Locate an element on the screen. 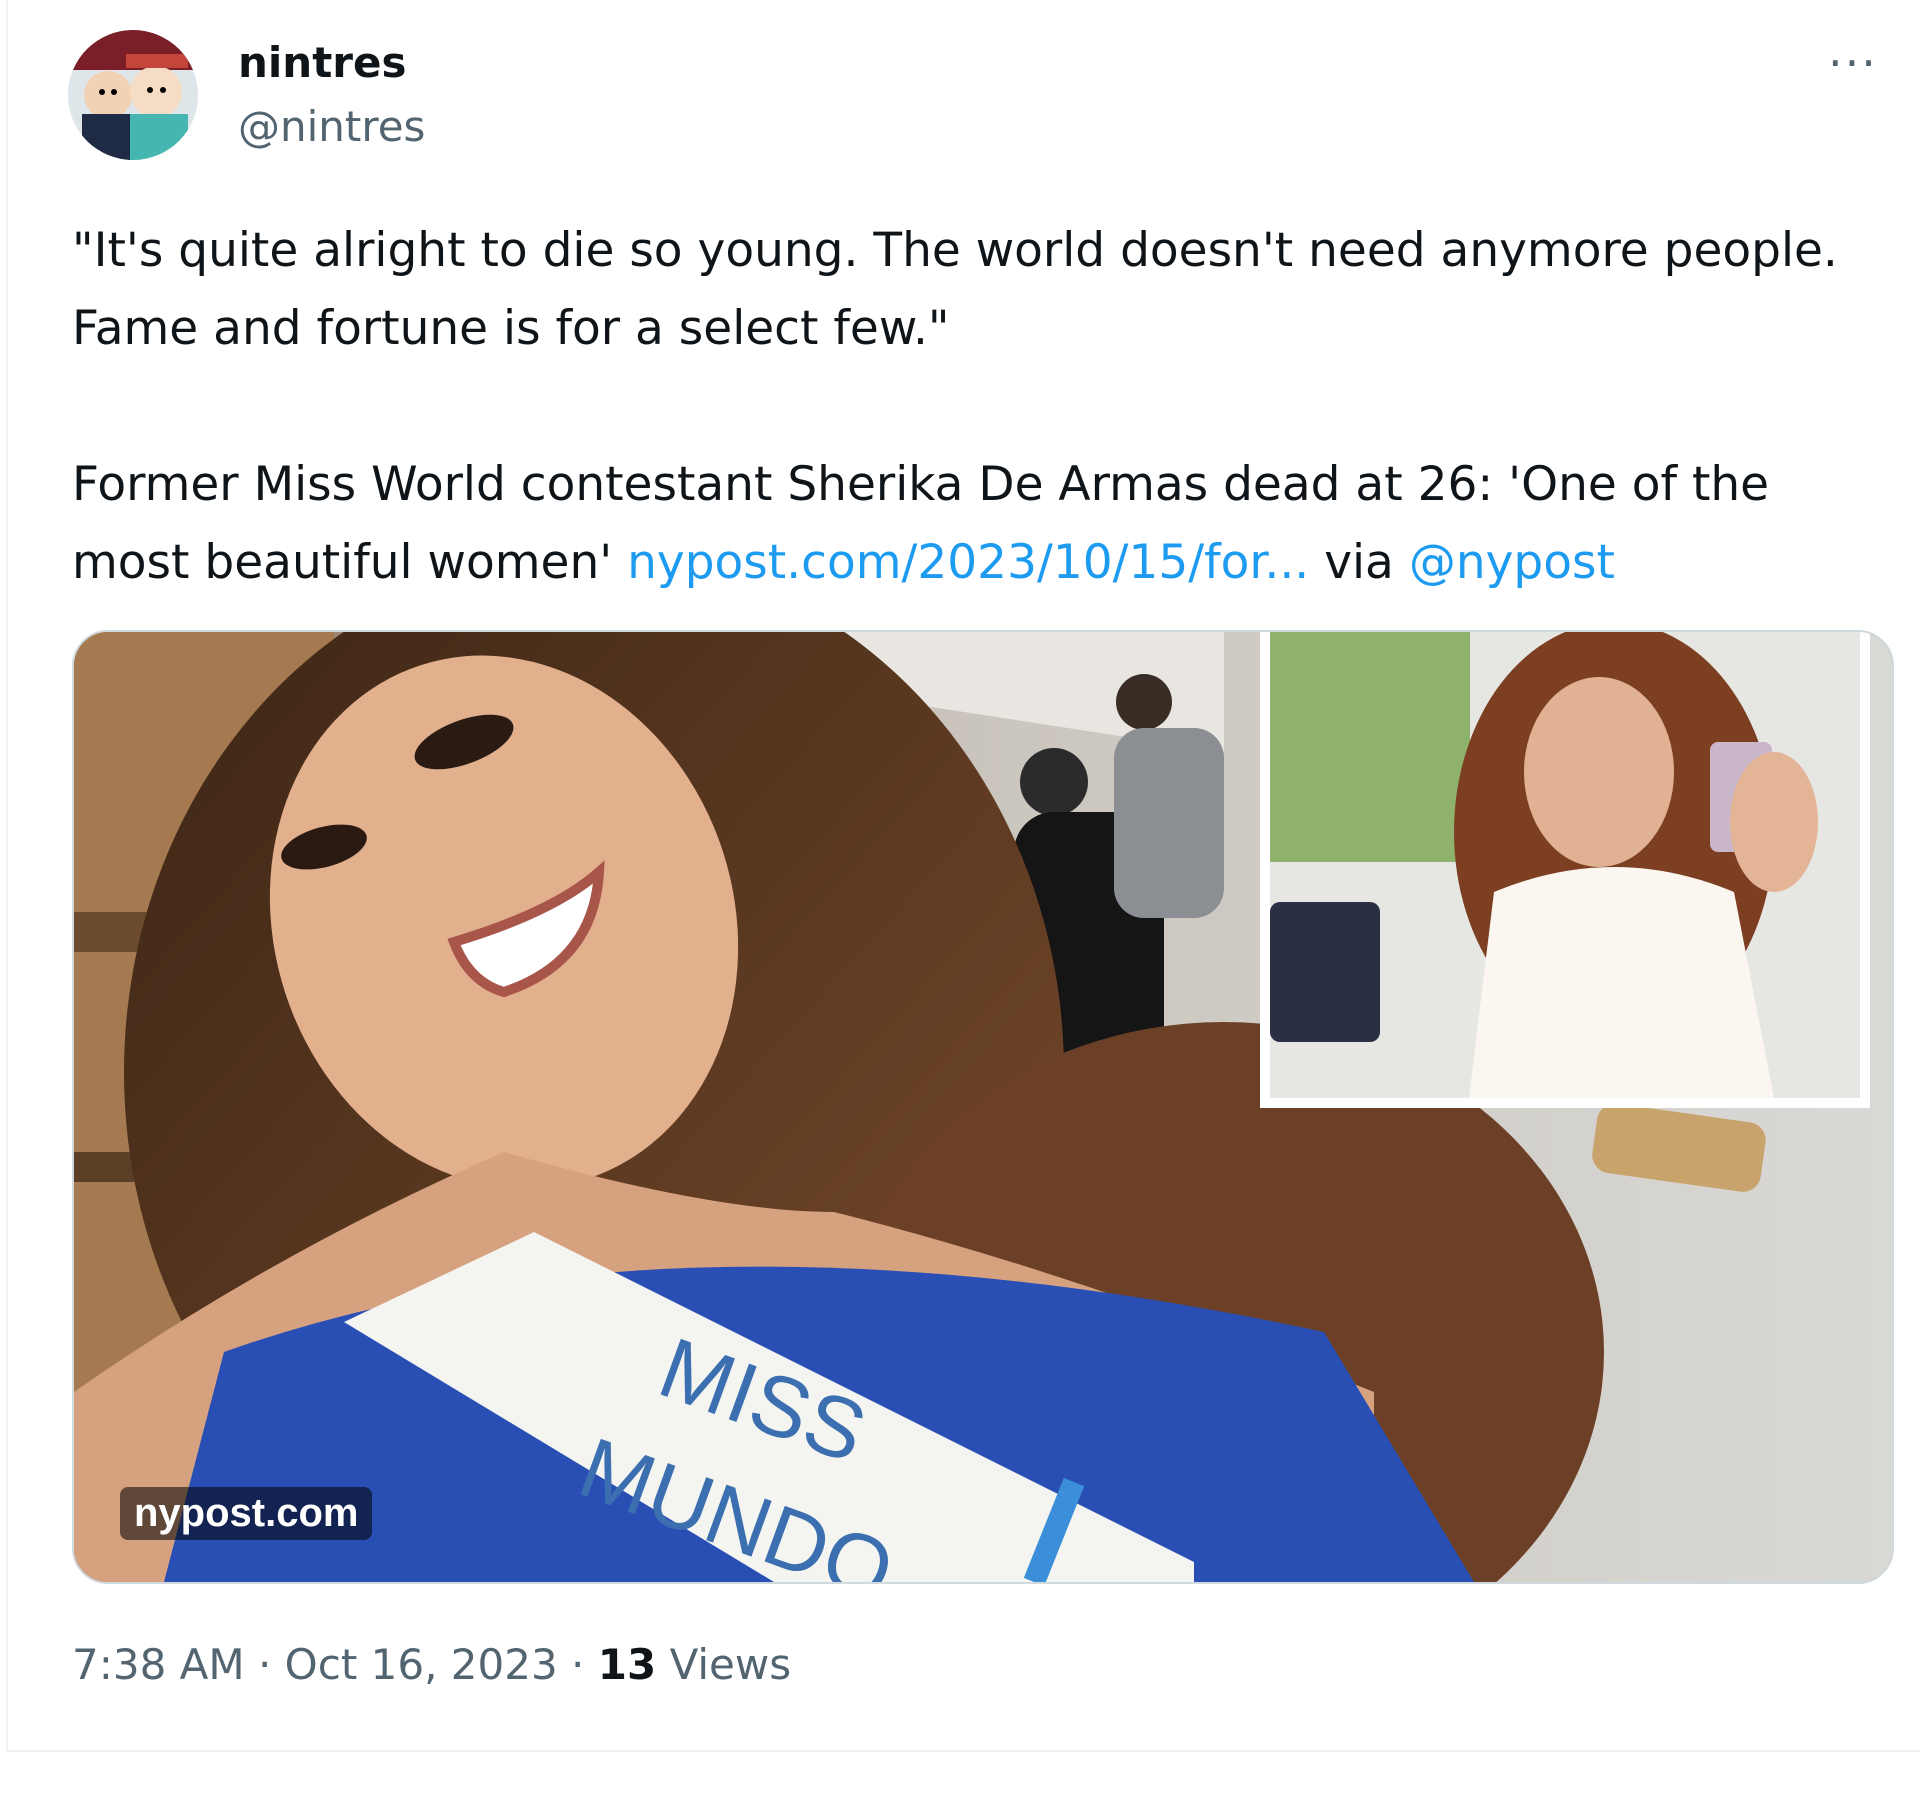 Image resolution: width=1920 pixels, height=1817 pixels. tweet-meta: 7:38 AM · Oct 16, 2023 · 13 Views is located at coordinates (431, 1664).